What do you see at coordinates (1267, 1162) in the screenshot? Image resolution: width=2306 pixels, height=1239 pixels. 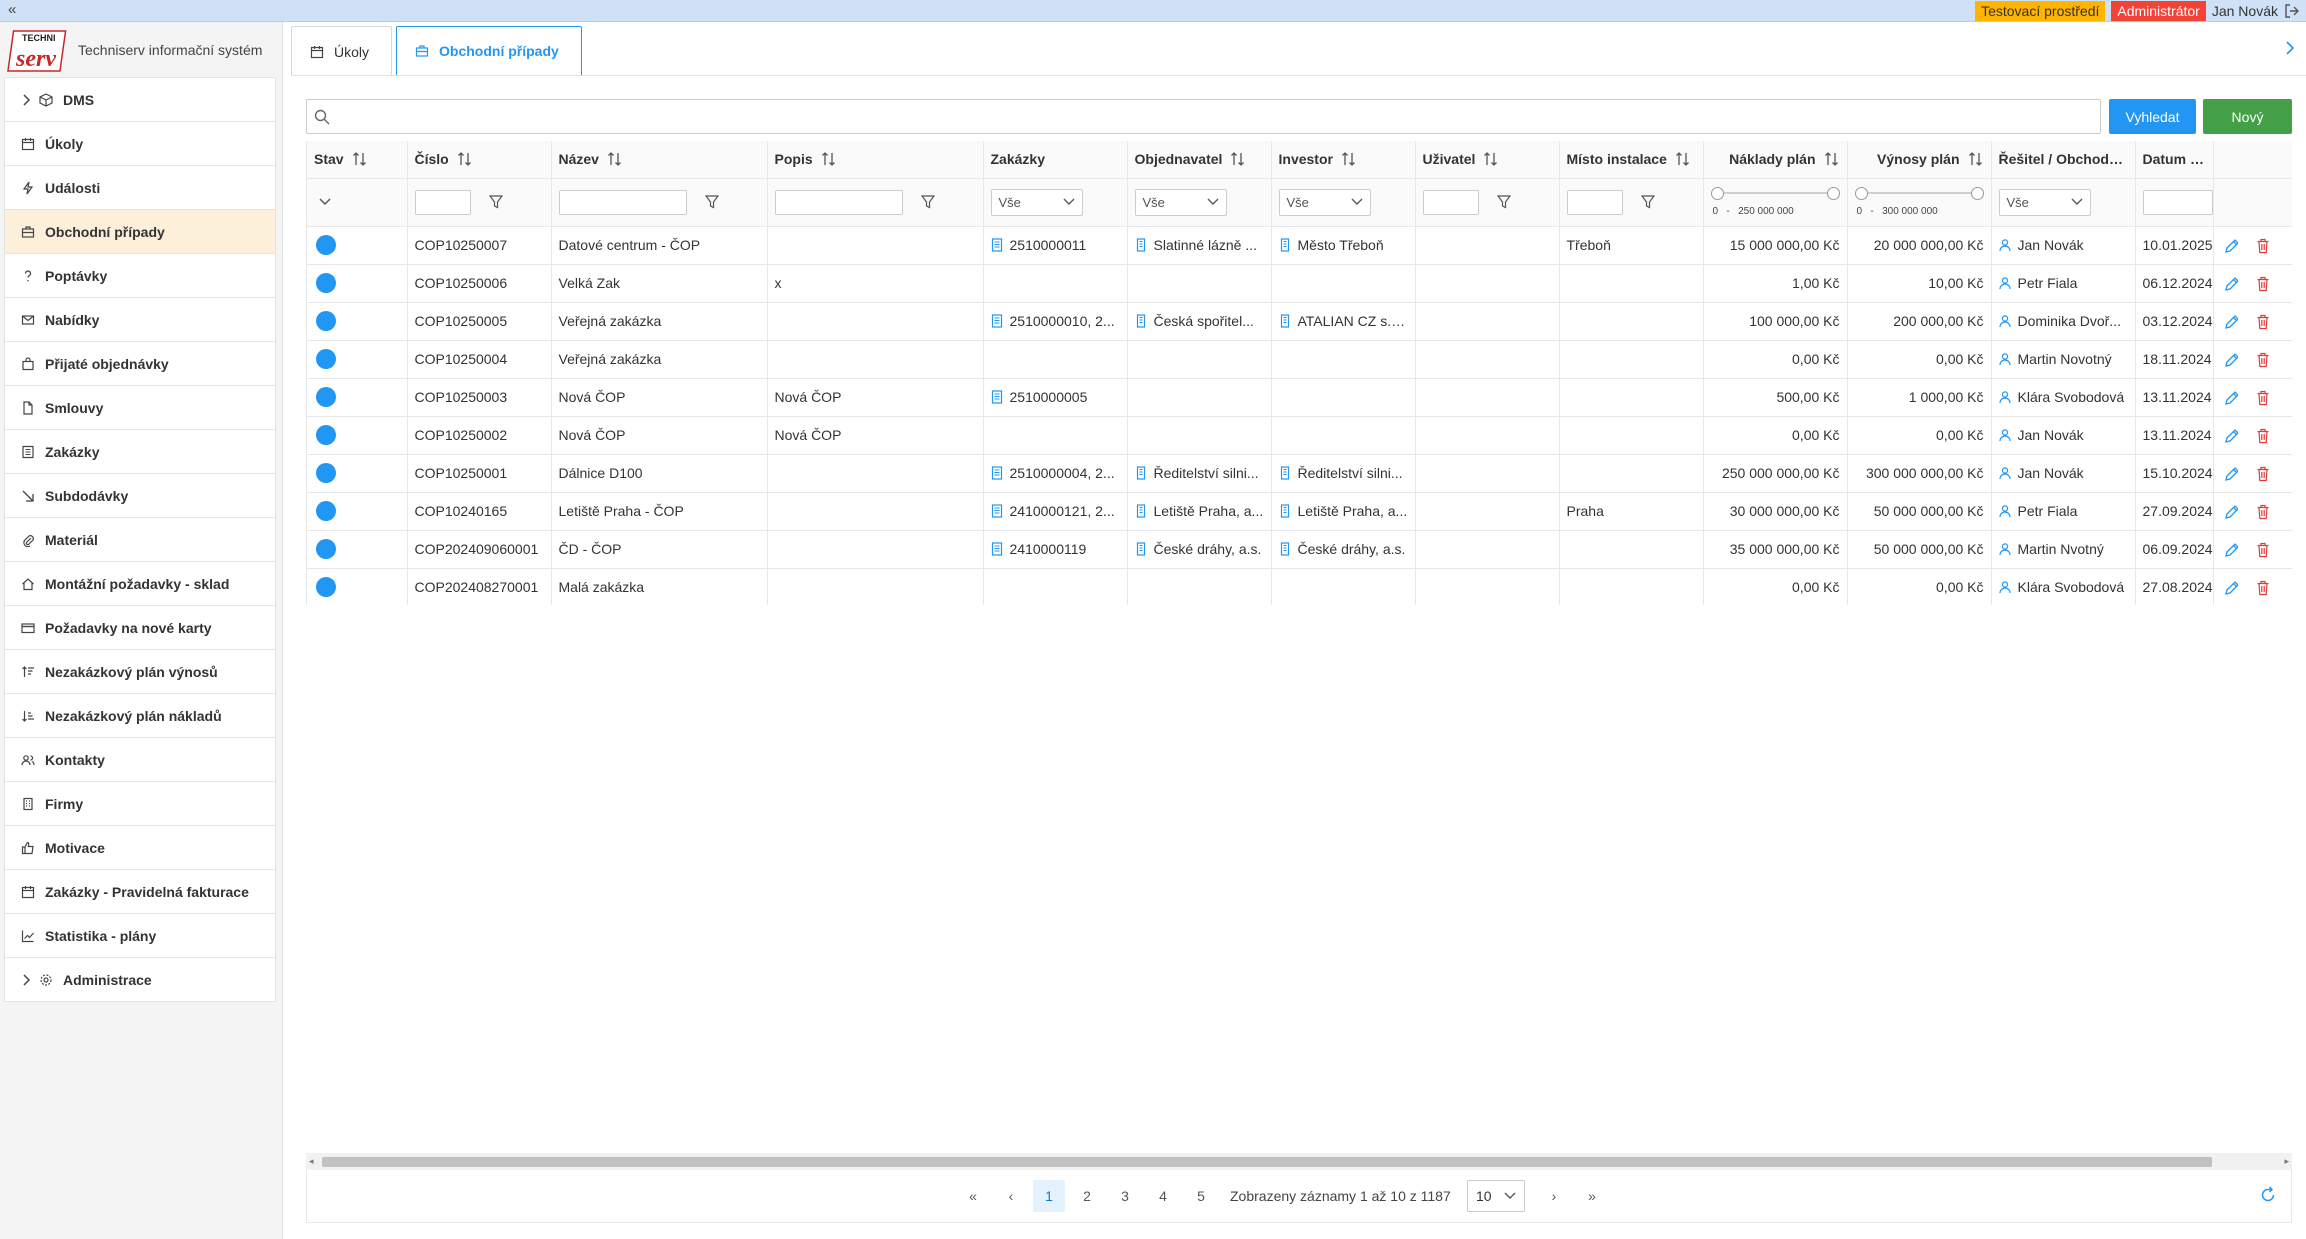 I see `scrollbar-thumb` at bounding box center [1267, 1162].